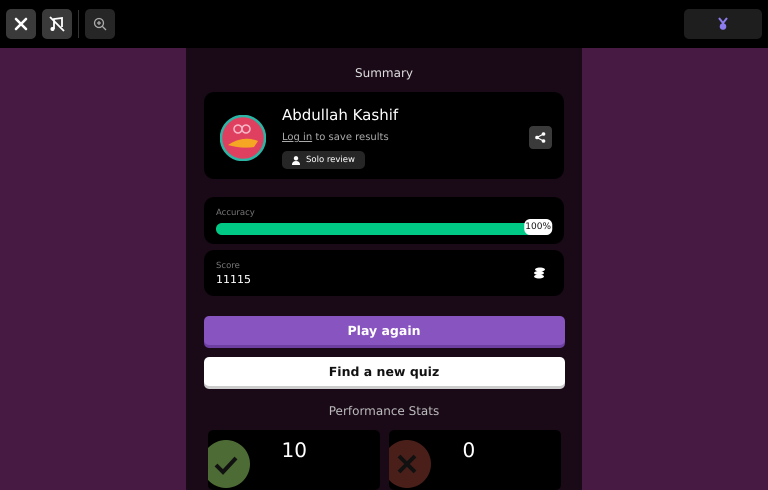 Image resolution: width=768 pixels, height=490 pixels. I want to click on coins-icon, so click(539, 273).